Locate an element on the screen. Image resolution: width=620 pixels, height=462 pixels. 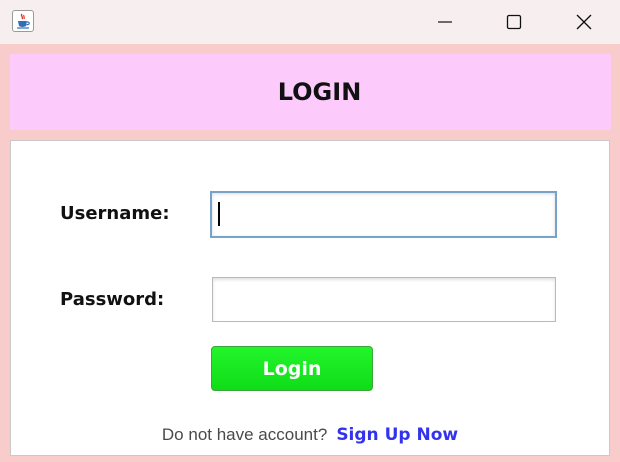
close-icon is located at coordinates (584, 22).